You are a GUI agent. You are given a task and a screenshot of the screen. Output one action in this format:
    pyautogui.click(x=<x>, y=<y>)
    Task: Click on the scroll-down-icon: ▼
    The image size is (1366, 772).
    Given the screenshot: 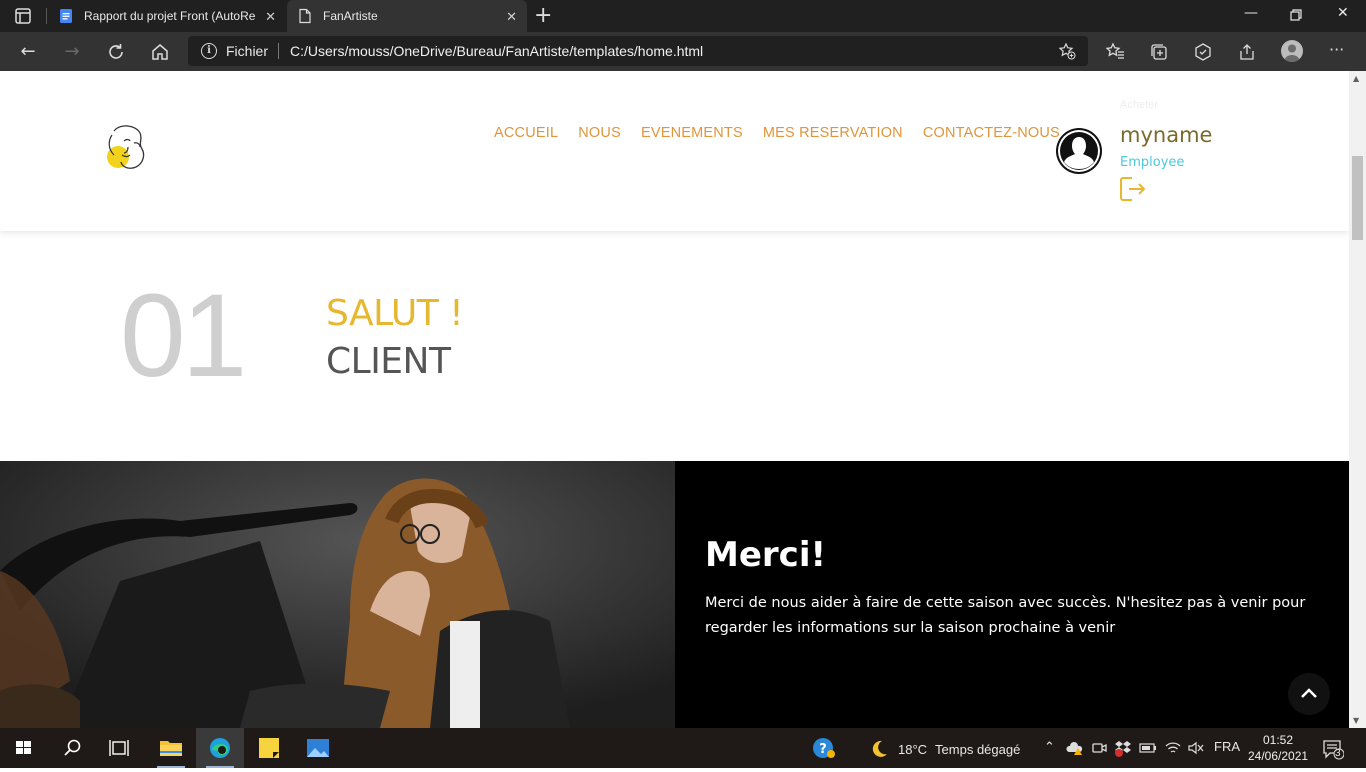 What is the action you would take?
    pyautogui.click(x=1356, y=720)
    